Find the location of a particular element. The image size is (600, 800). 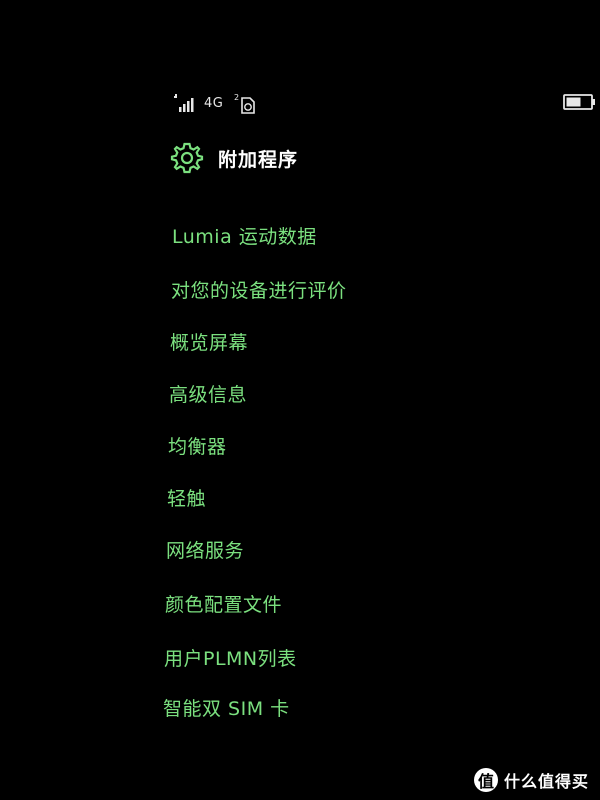

watermark: 值 什么值得买 is located at coordinates (531, 780).